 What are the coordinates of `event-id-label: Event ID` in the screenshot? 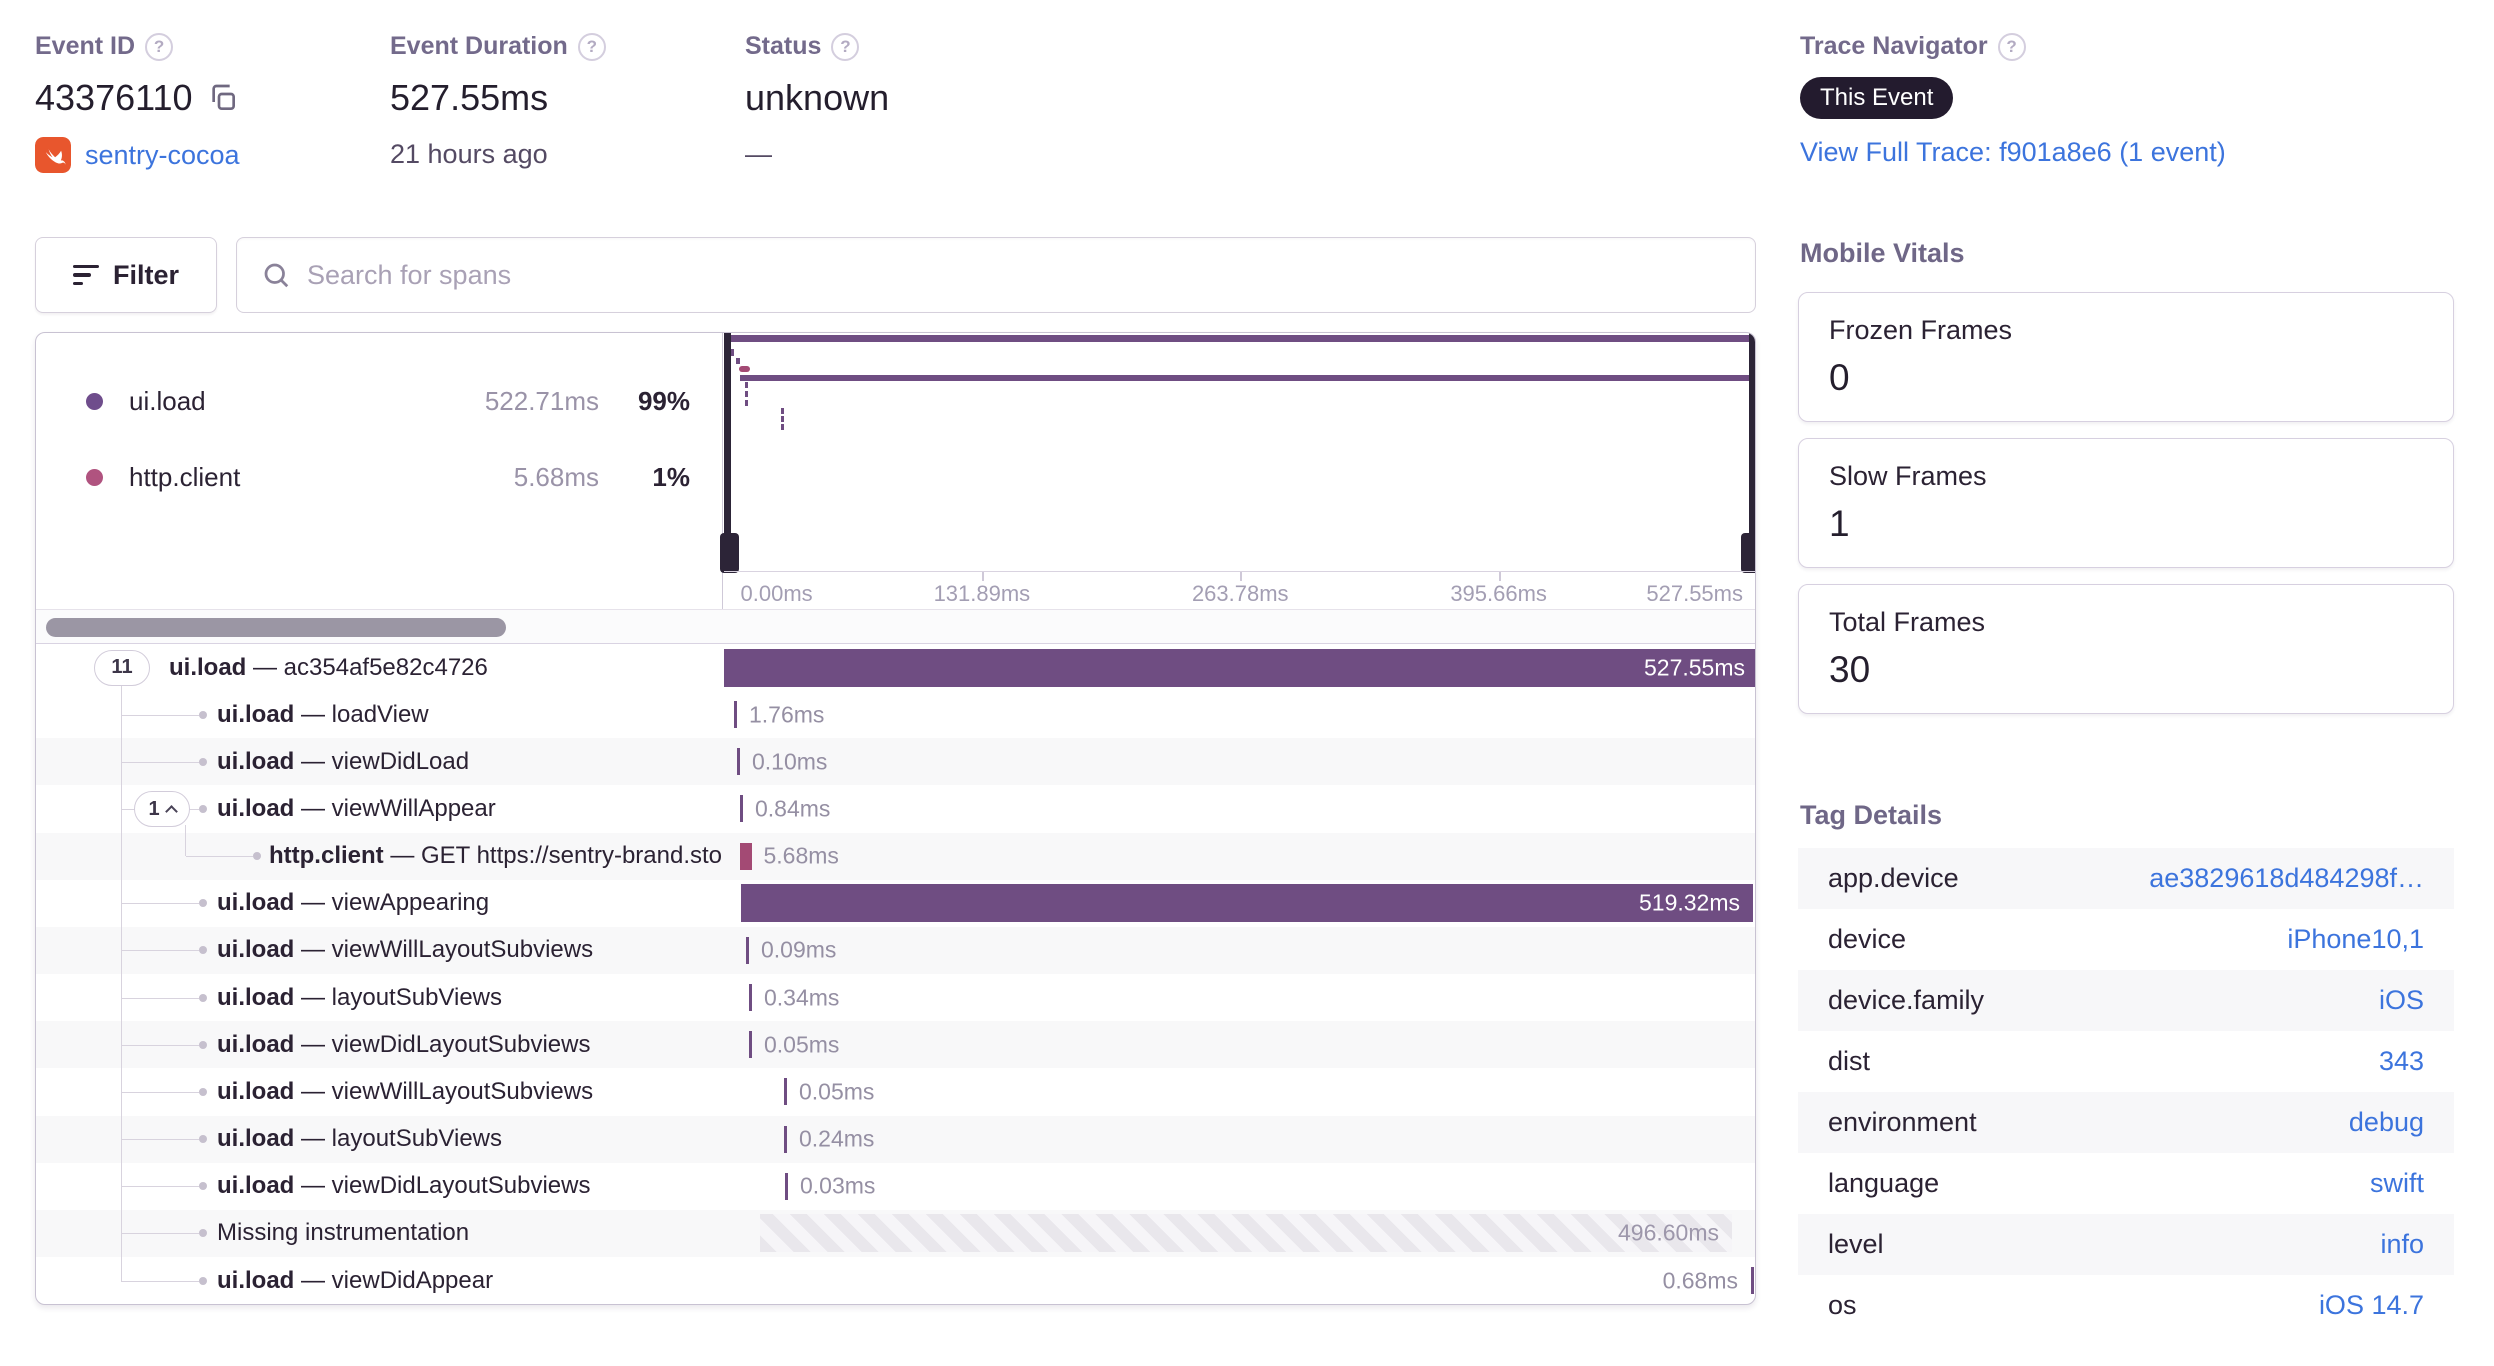 It's located at (85, 46).